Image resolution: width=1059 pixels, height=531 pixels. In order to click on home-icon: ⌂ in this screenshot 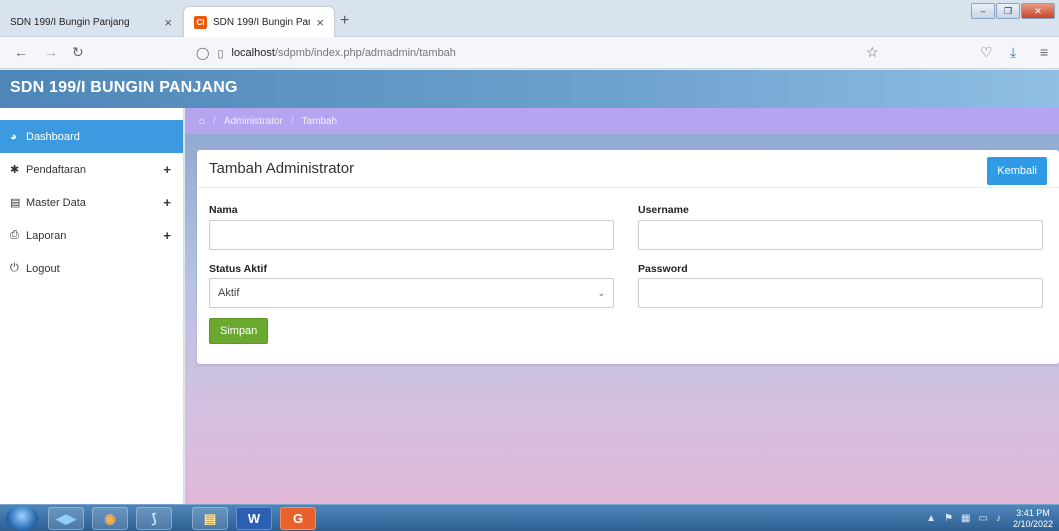, I will do `click(202, 121)`.